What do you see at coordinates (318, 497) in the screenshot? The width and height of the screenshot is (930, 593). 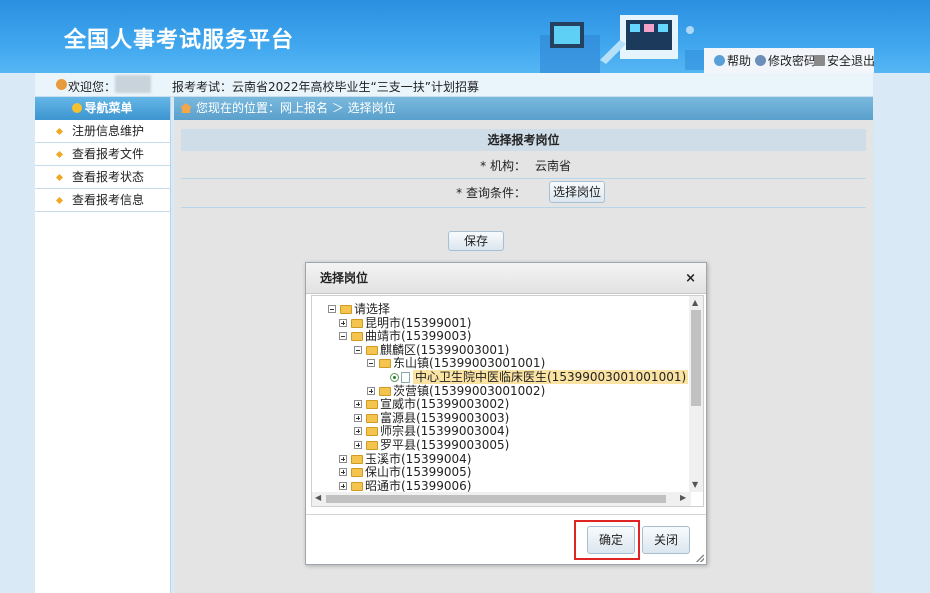 I see `scroll-left-icon: ◀` at bounding box center [318, 497].